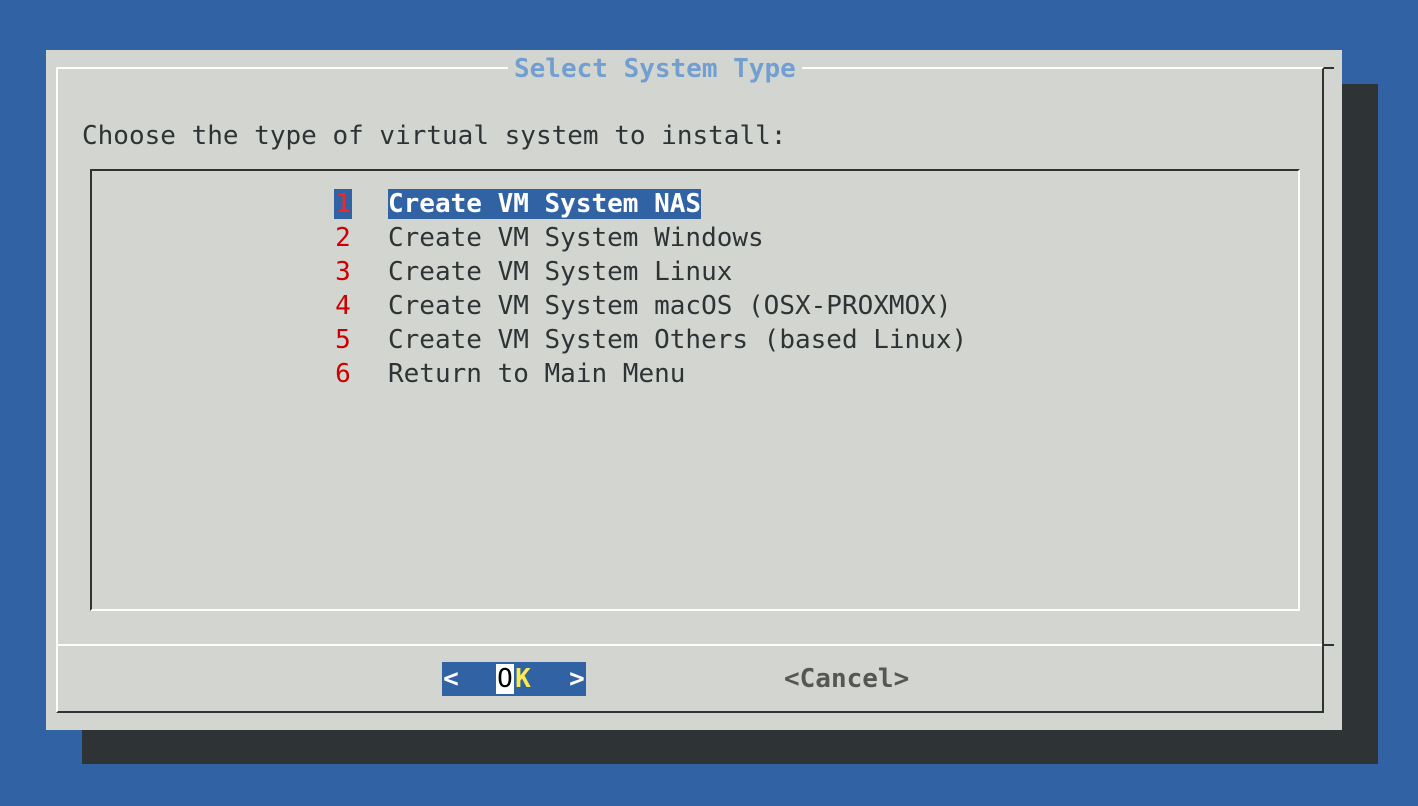 The image size is (1418, 806). I want to click on menu-item-windows: 2 Create VM System Windows, so click(650, 238).